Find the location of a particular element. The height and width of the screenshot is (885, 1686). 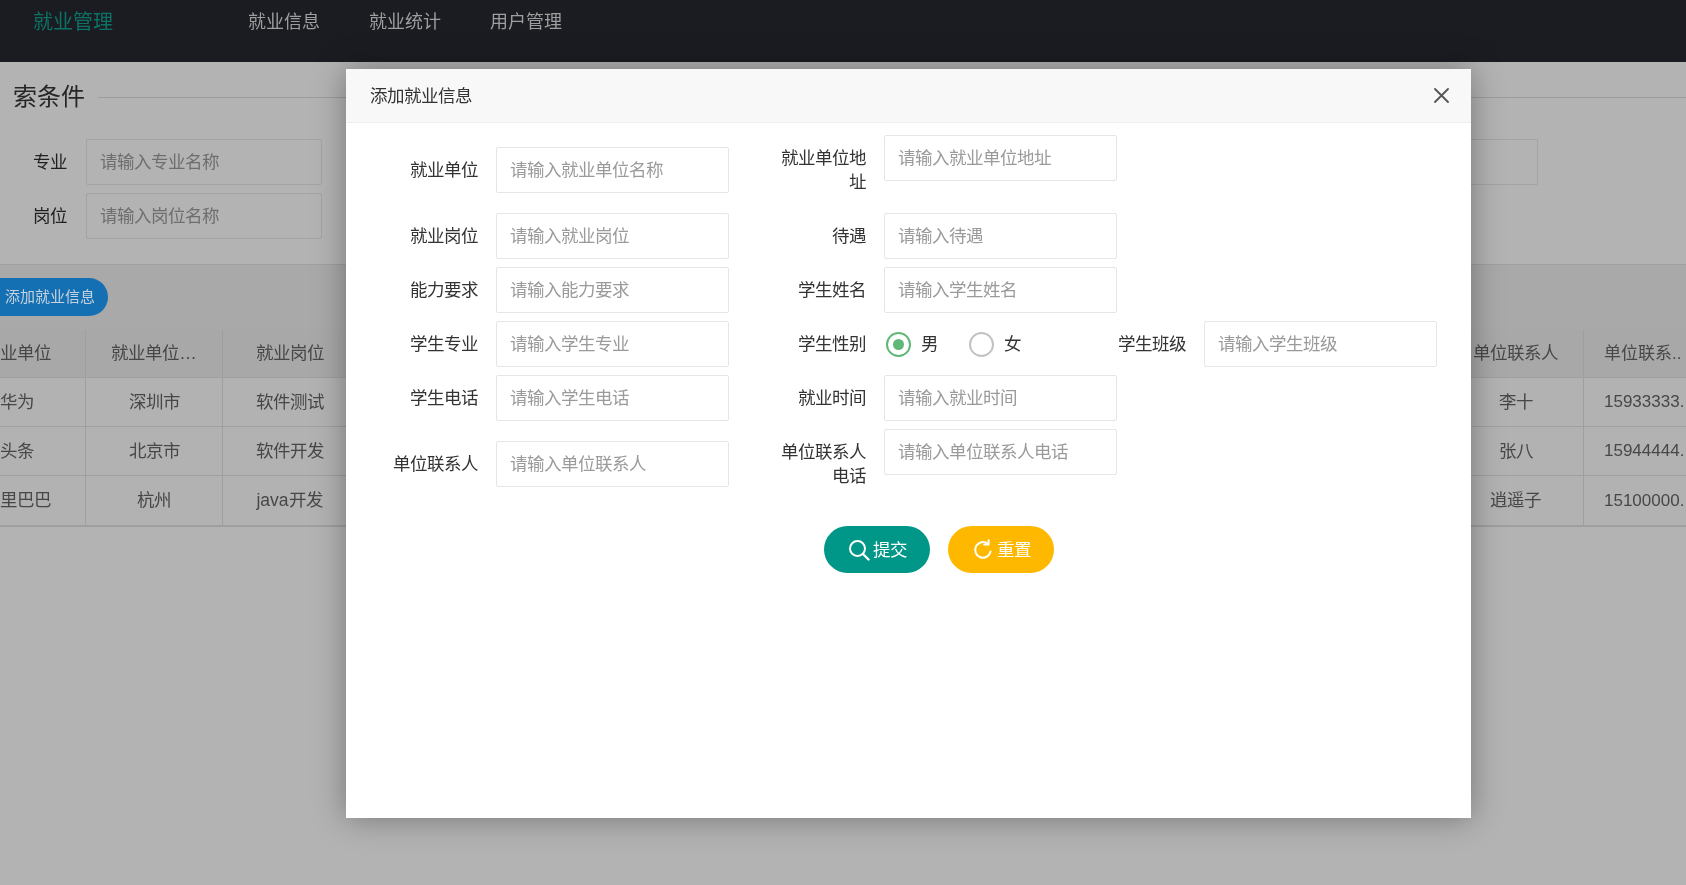

column-header: 业单位 is located at coordinates (42, 354).